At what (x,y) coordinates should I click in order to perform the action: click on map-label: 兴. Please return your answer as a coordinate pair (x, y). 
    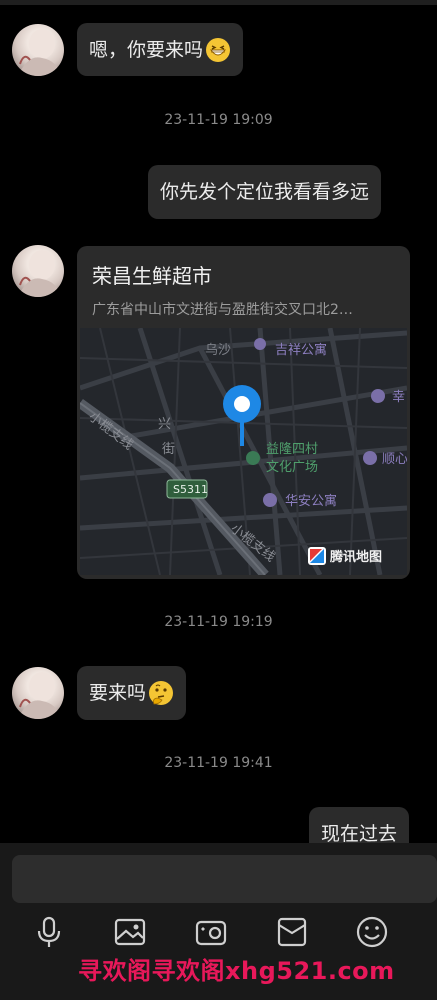
    Looking at the image, I should click on (164, 424).